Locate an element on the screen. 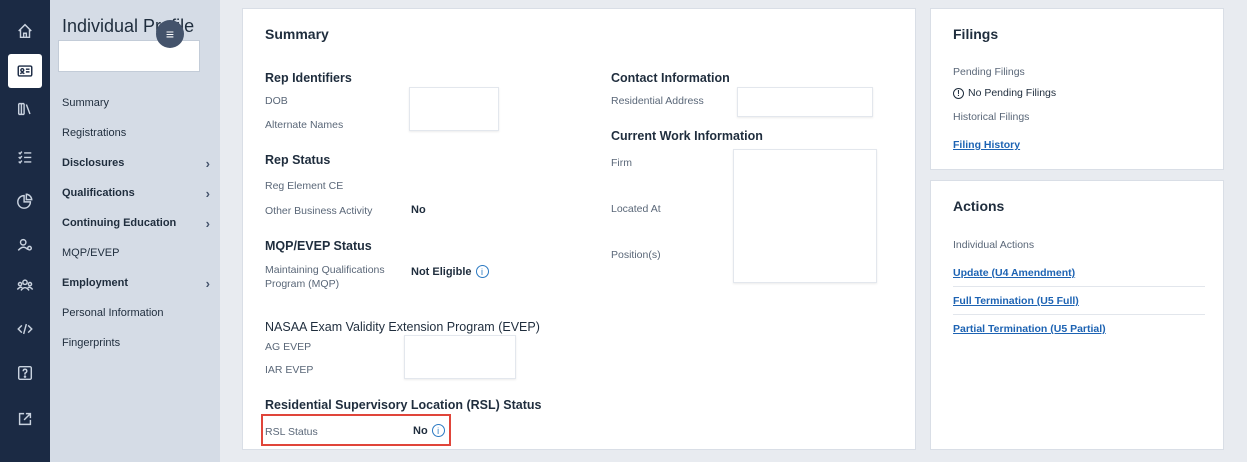 The width and height of the screenshot is (1247, 462). nav-item-fingerprints: Fingerprints is located at coordinates (137, 343).